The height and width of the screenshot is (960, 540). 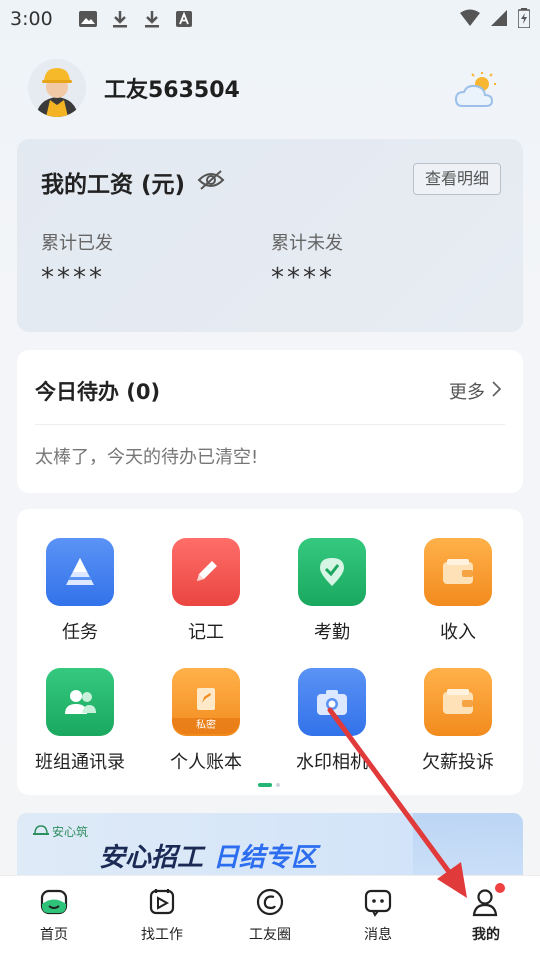 I want to click on message-icon, so click(x=378, y=902).